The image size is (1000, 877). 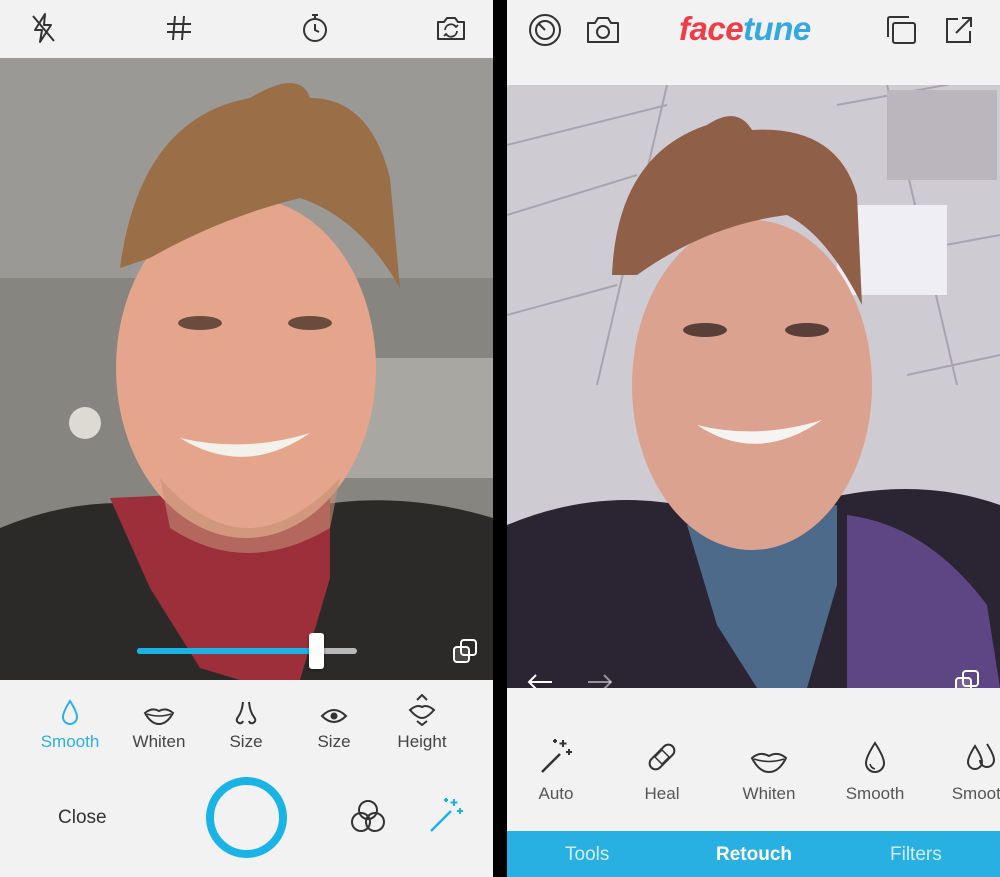 What do you see at coordinates (451, 28) in the screenshot?
I see `flip-camera-icon` at bounding box center [451, 28].